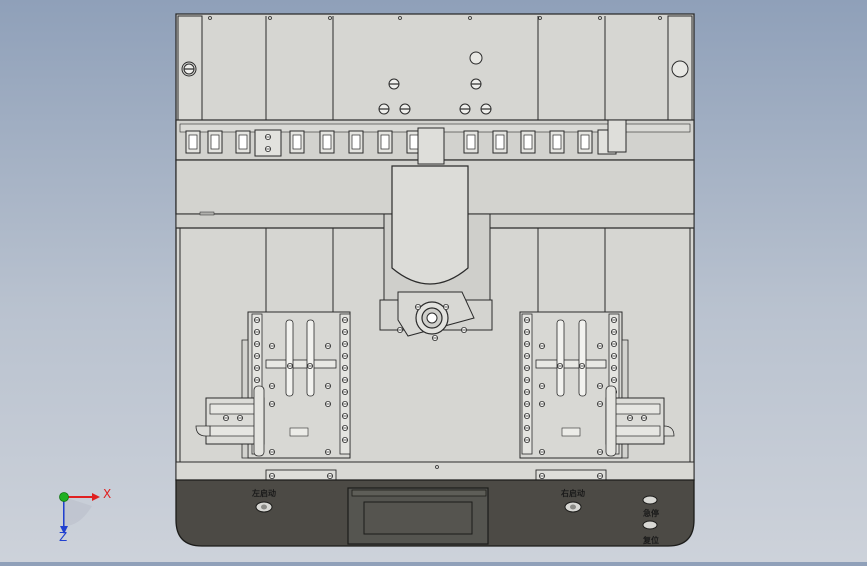 Image resolution: width=867 pixels, height=566 pixels. Describe the element at coordinates (107, 494) in the screenshot. I see `x-axis-label: X` at that location.